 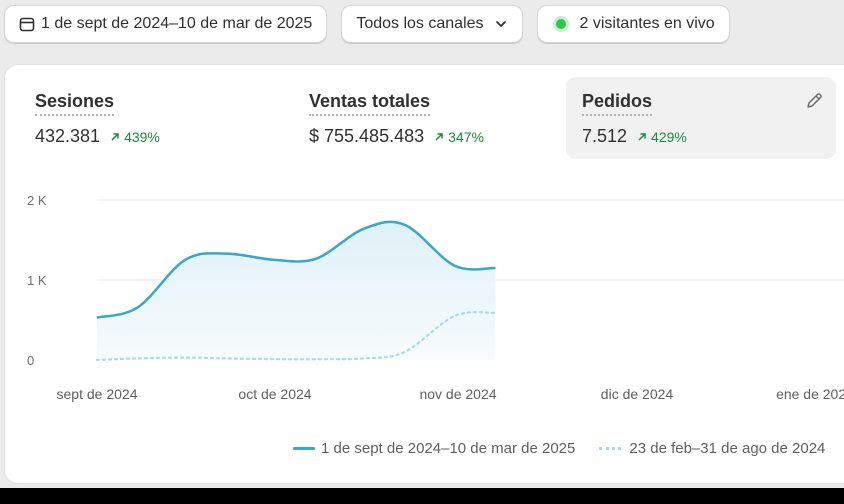 What do you see at coordinates (177, 23) in the screenshot?
I see `date-range-label: 1 de sept de 2024–10 de mar de 2025` at bounding box center [177, 23].